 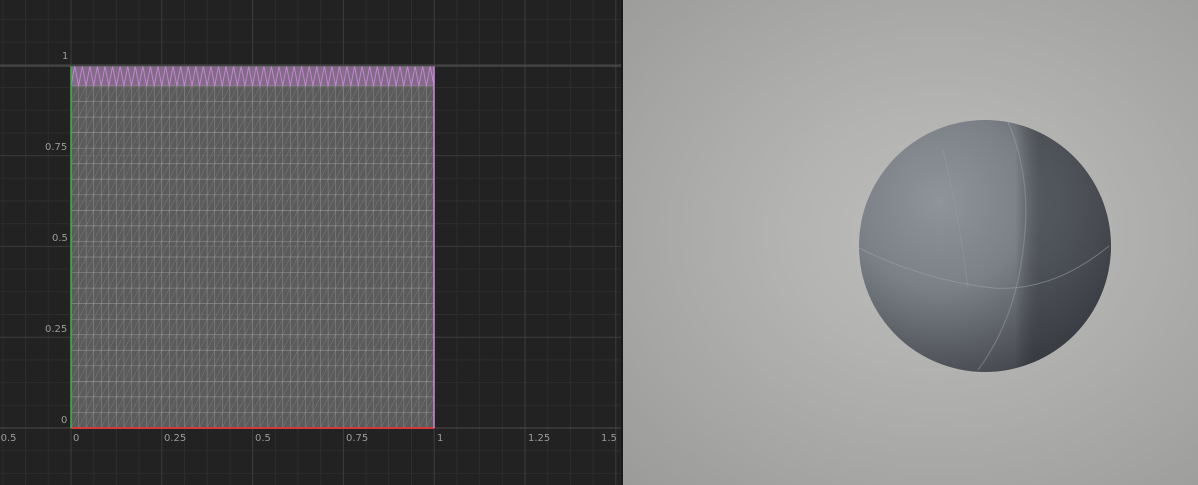 What do you see at coordinates (56, 147) in the screenshot?
I see `y-tick-label: 0.75` at bounding box center [56, 147].